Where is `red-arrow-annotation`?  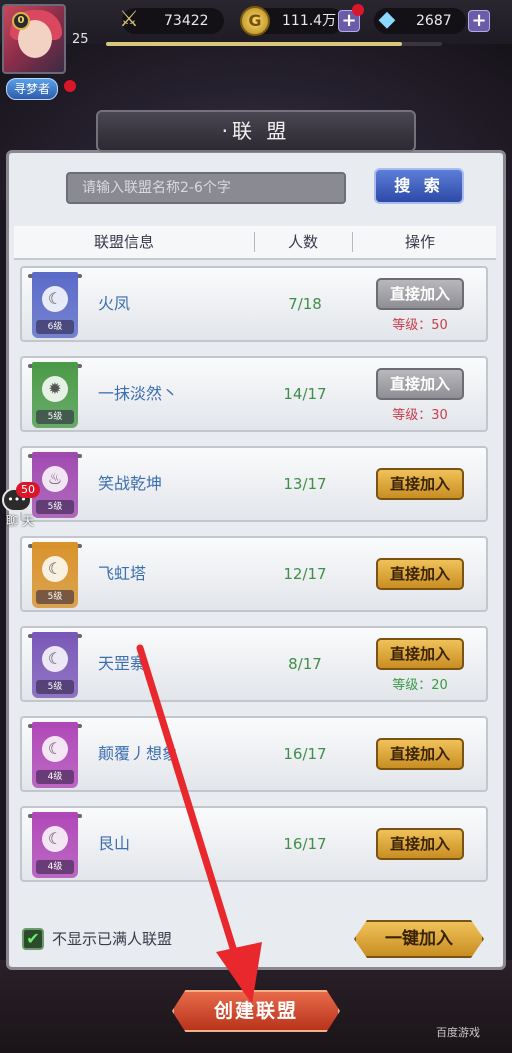 red-arrow-annotation is located at coordinates (199, 824).